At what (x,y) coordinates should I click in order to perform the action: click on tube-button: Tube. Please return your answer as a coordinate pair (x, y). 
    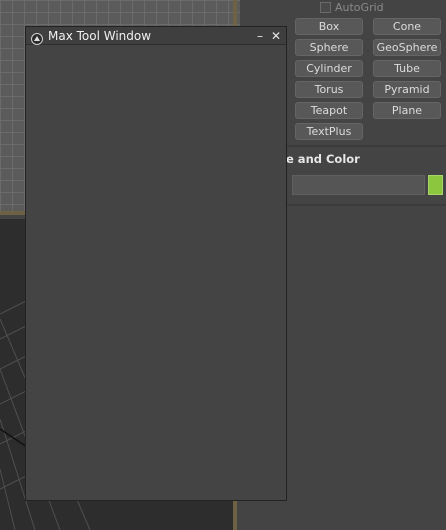
    Looking at the image, I should click on (407, 68).